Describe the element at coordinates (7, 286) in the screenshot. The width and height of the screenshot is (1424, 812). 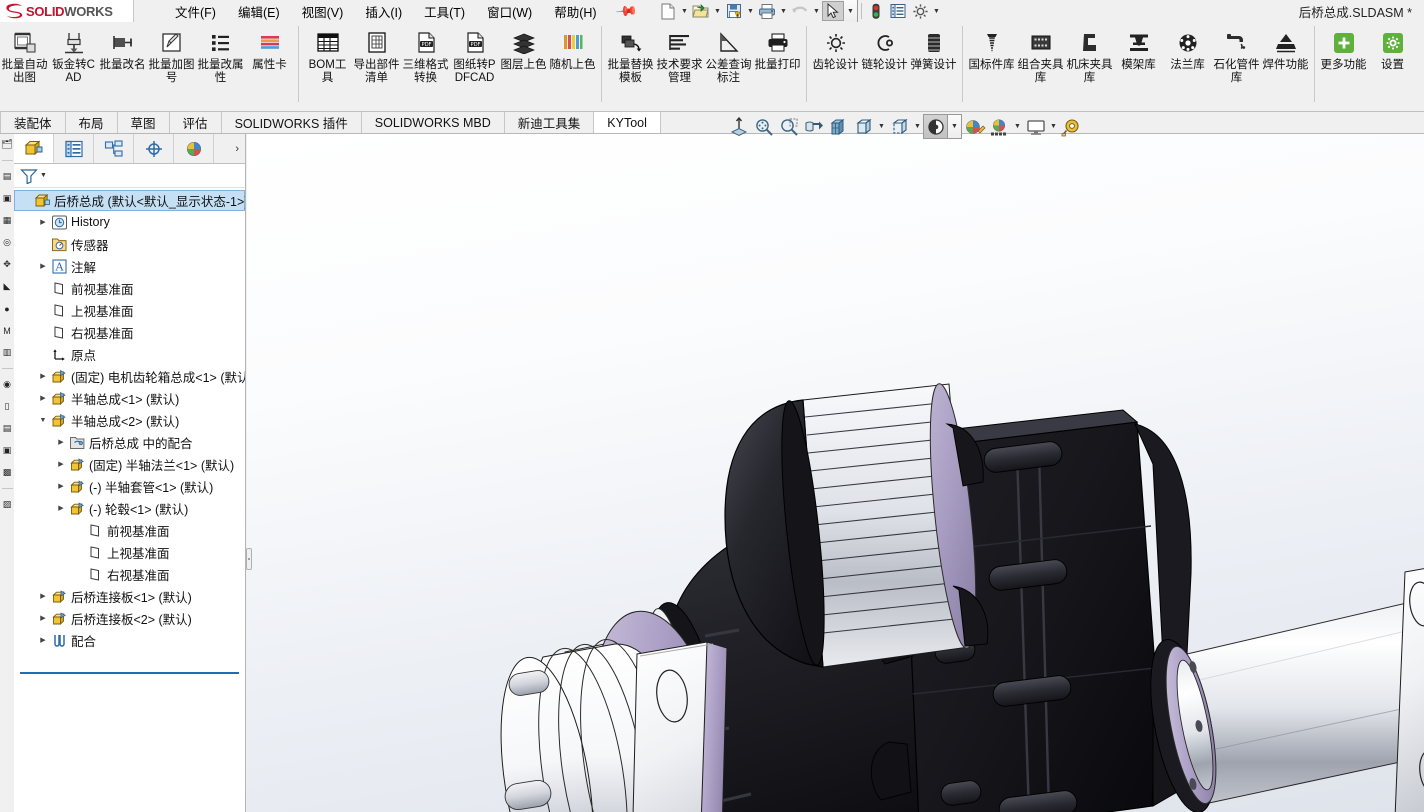
I see `edge-exploded-view-icon: ◣` at that location.